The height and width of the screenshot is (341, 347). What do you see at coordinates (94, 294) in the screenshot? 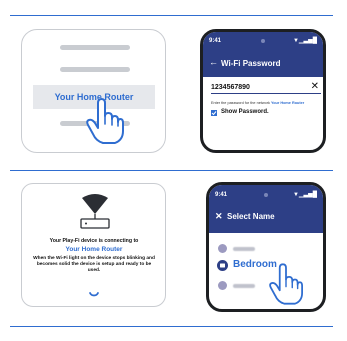
I see `loading-spinner-icon` at bounding box center [94, 294].